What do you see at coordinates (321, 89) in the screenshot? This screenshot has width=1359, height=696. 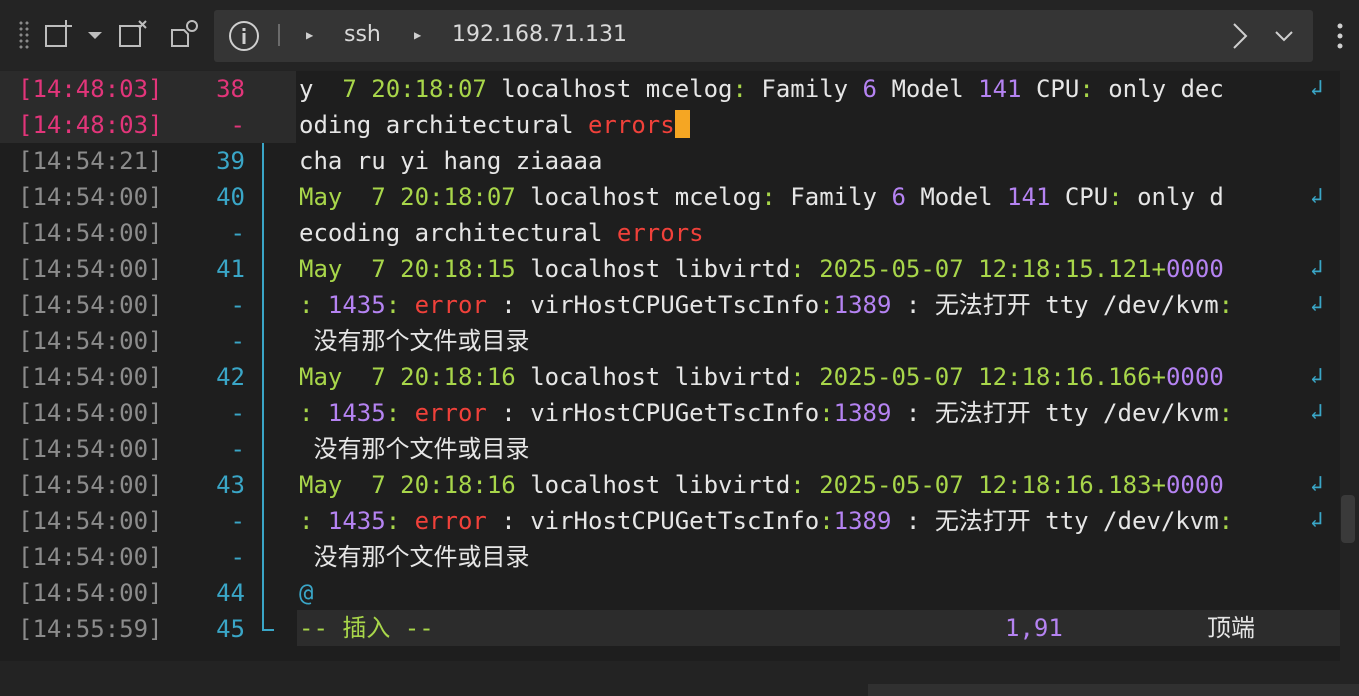 I see `line-segment: y` at bounding box center [321, 89].